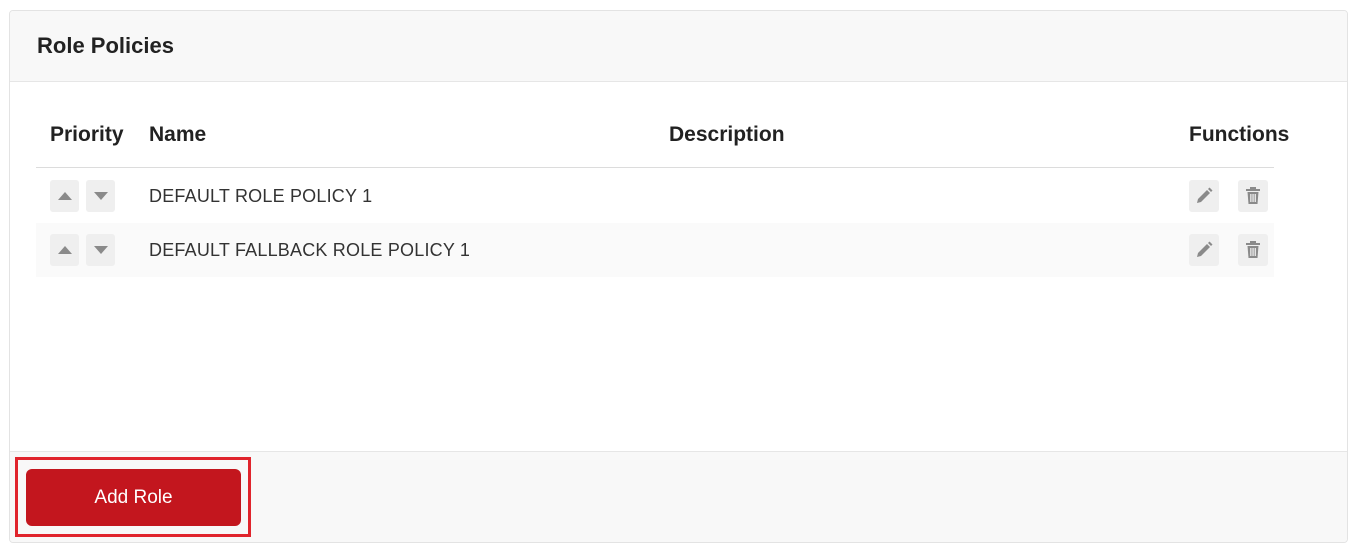  What do you see at coordinates (133, 497) in the screenshot?
I see `add-role-button: Add Role` at bounding box center [133, 497].